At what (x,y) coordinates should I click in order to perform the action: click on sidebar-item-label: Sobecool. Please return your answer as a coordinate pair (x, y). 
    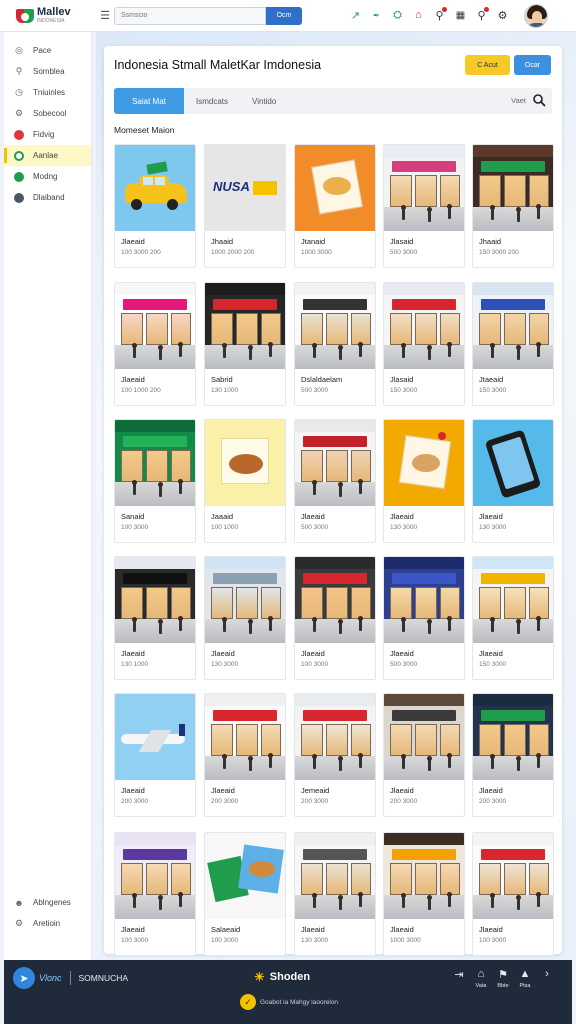
    Looking at the image, I should click on (50, 113).